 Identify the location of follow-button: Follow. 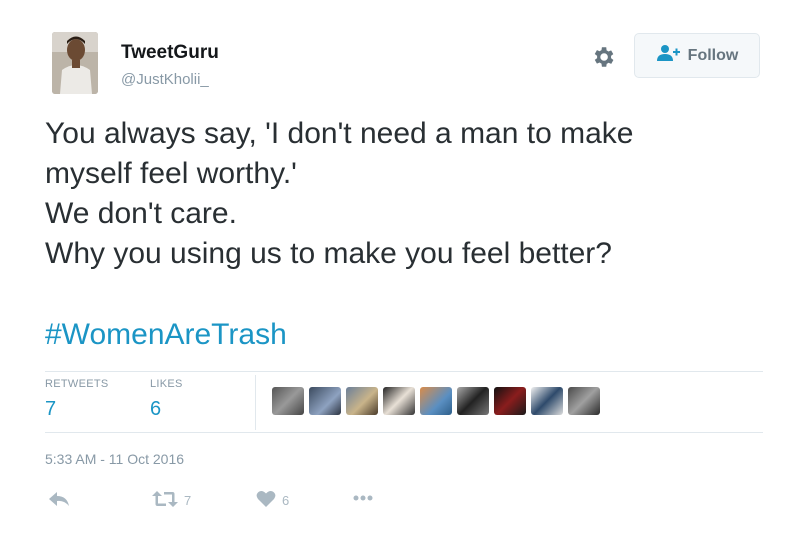
(697, 55).